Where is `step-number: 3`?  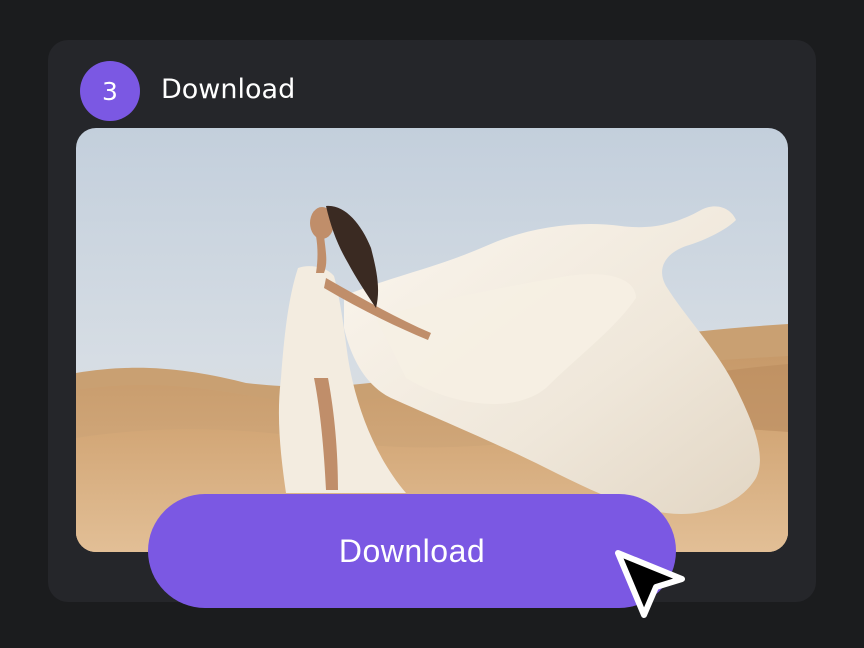 step-number: 3 is located at coordinates (110, 91).